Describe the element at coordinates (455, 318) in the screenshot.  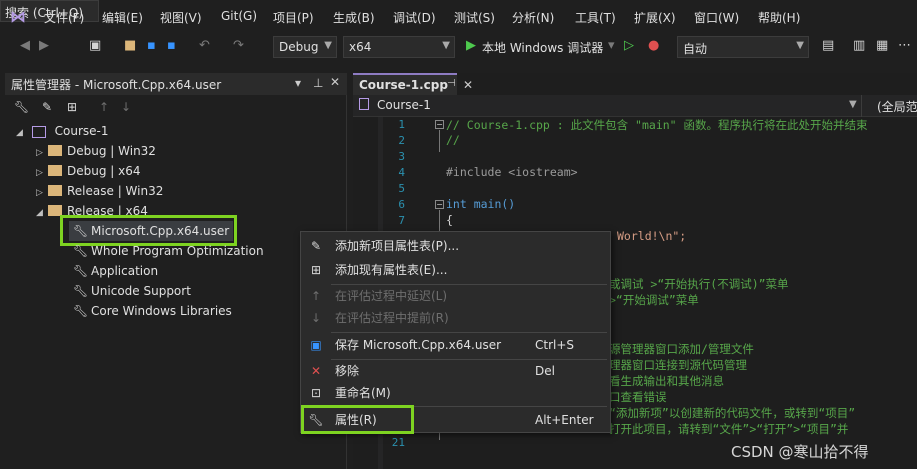
I see `menu-item-move-earlier: ↓ 在评估过程中提前(R)` at that location.